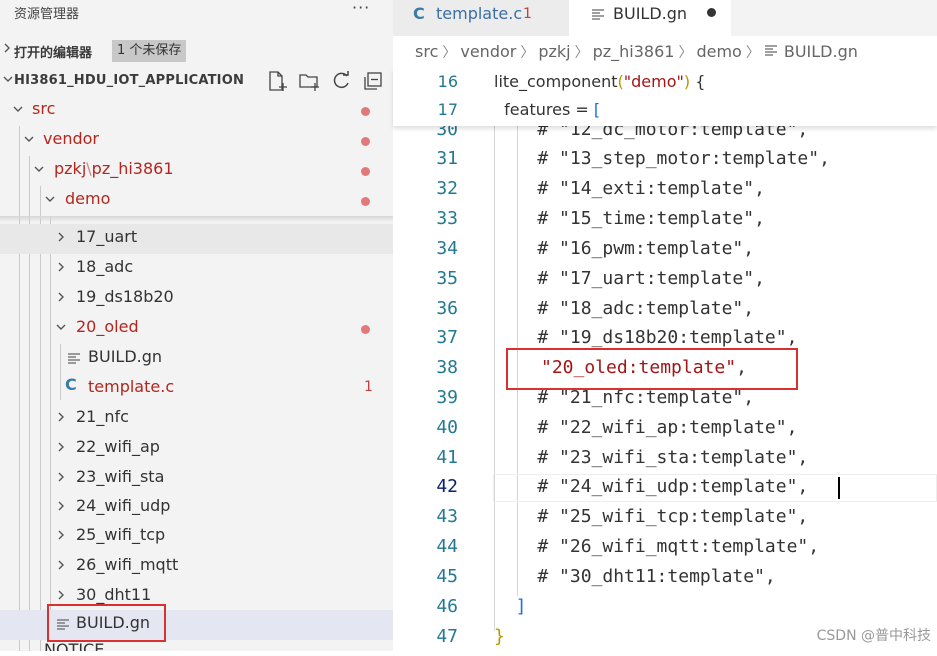 This screenshot has width=937, height=656. What do you see at coordinates (127, 564) in the screenshot?
I see `tree-item-label: 26_wifi_mqtt` at bounding box center [127, 564].